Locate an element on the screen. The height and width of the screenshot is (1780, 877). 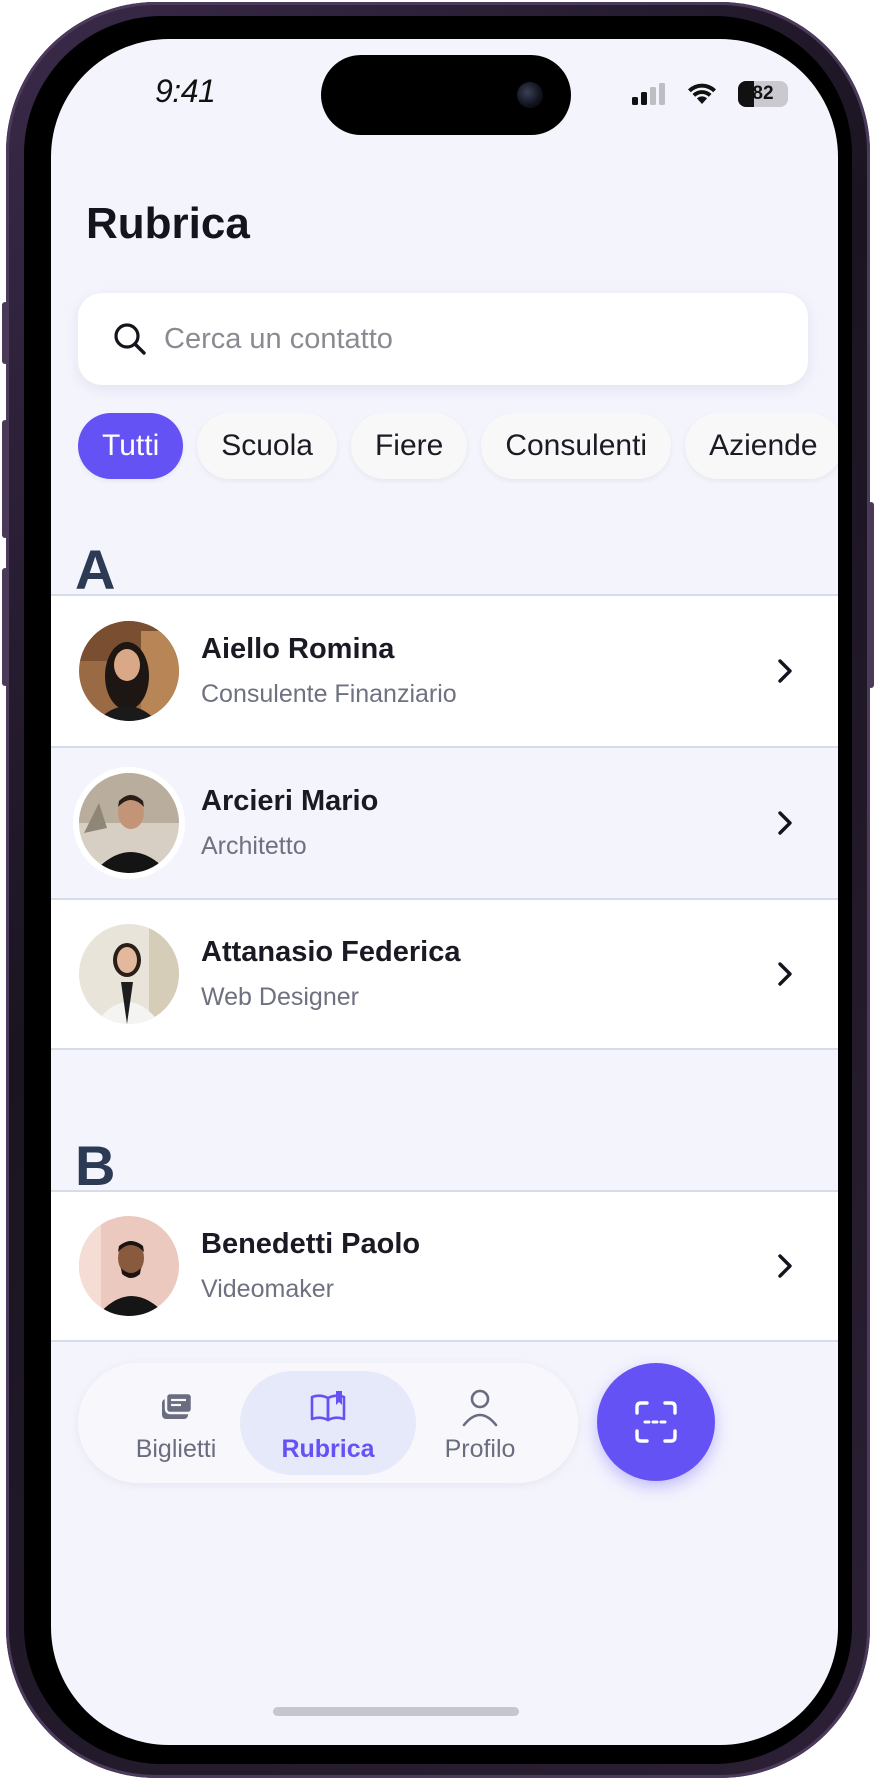
book-icon is located at coordinates (328, 1406).